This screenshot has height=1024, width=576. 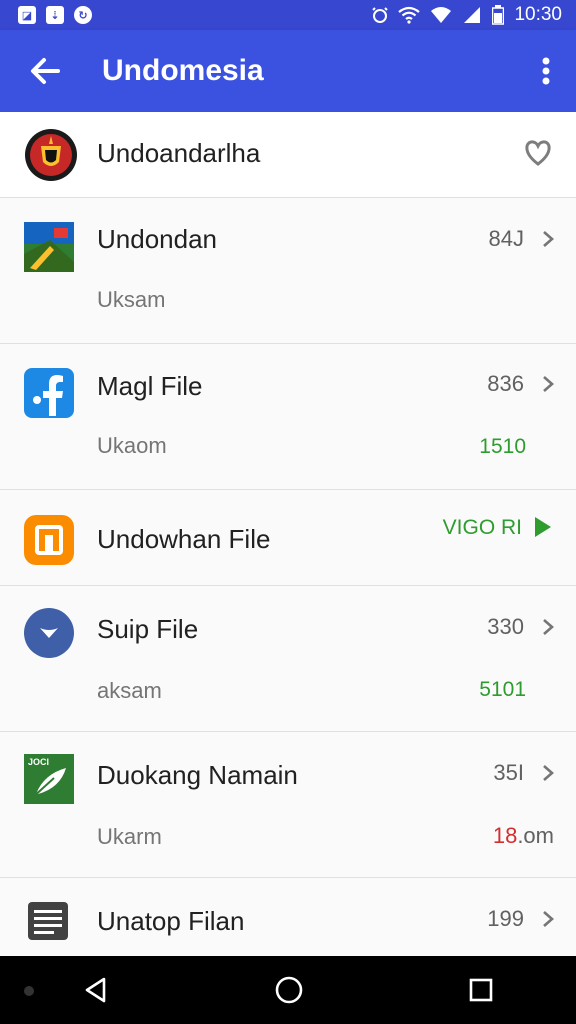 What do you see at coordinates (288, 805) in the screenshot?
I see `list-item: JOCI Duokang Namain Ukarm 35I 18.om` at bounding box center [288, 805].